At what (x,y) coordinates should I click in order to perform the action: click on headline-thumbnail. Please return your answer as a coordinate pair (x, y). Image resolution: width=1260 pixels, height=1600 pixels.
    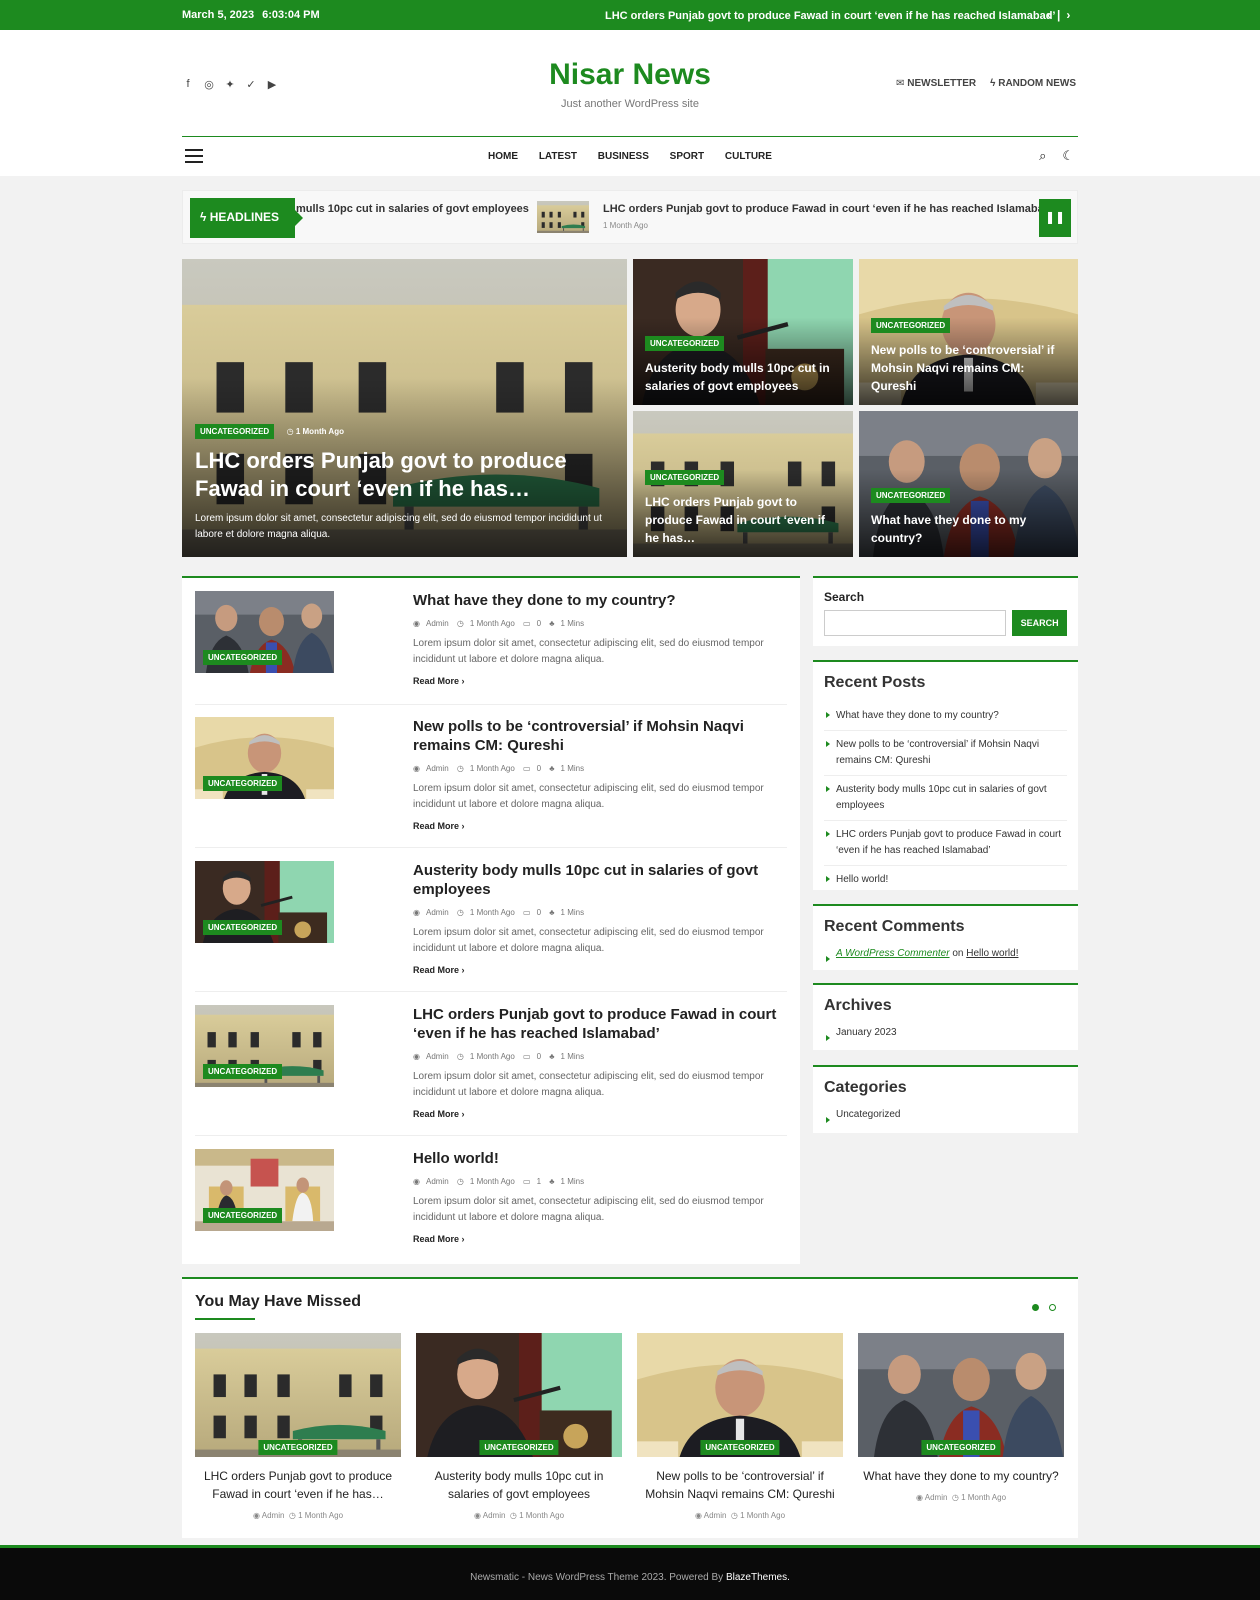
    Looking at the image, I should click on (563, 217).